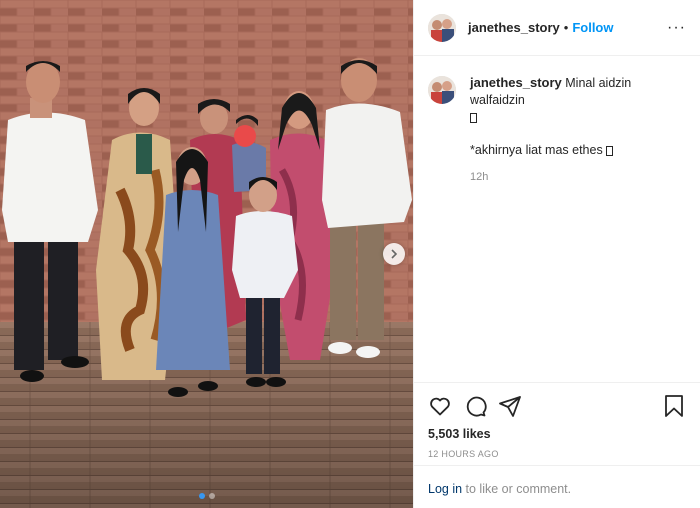 The image size is (700, 508). Describe the element at coordinates (557, 454) in the screenshot. I see `posted-time: 12 HOURS AGO` at that location.